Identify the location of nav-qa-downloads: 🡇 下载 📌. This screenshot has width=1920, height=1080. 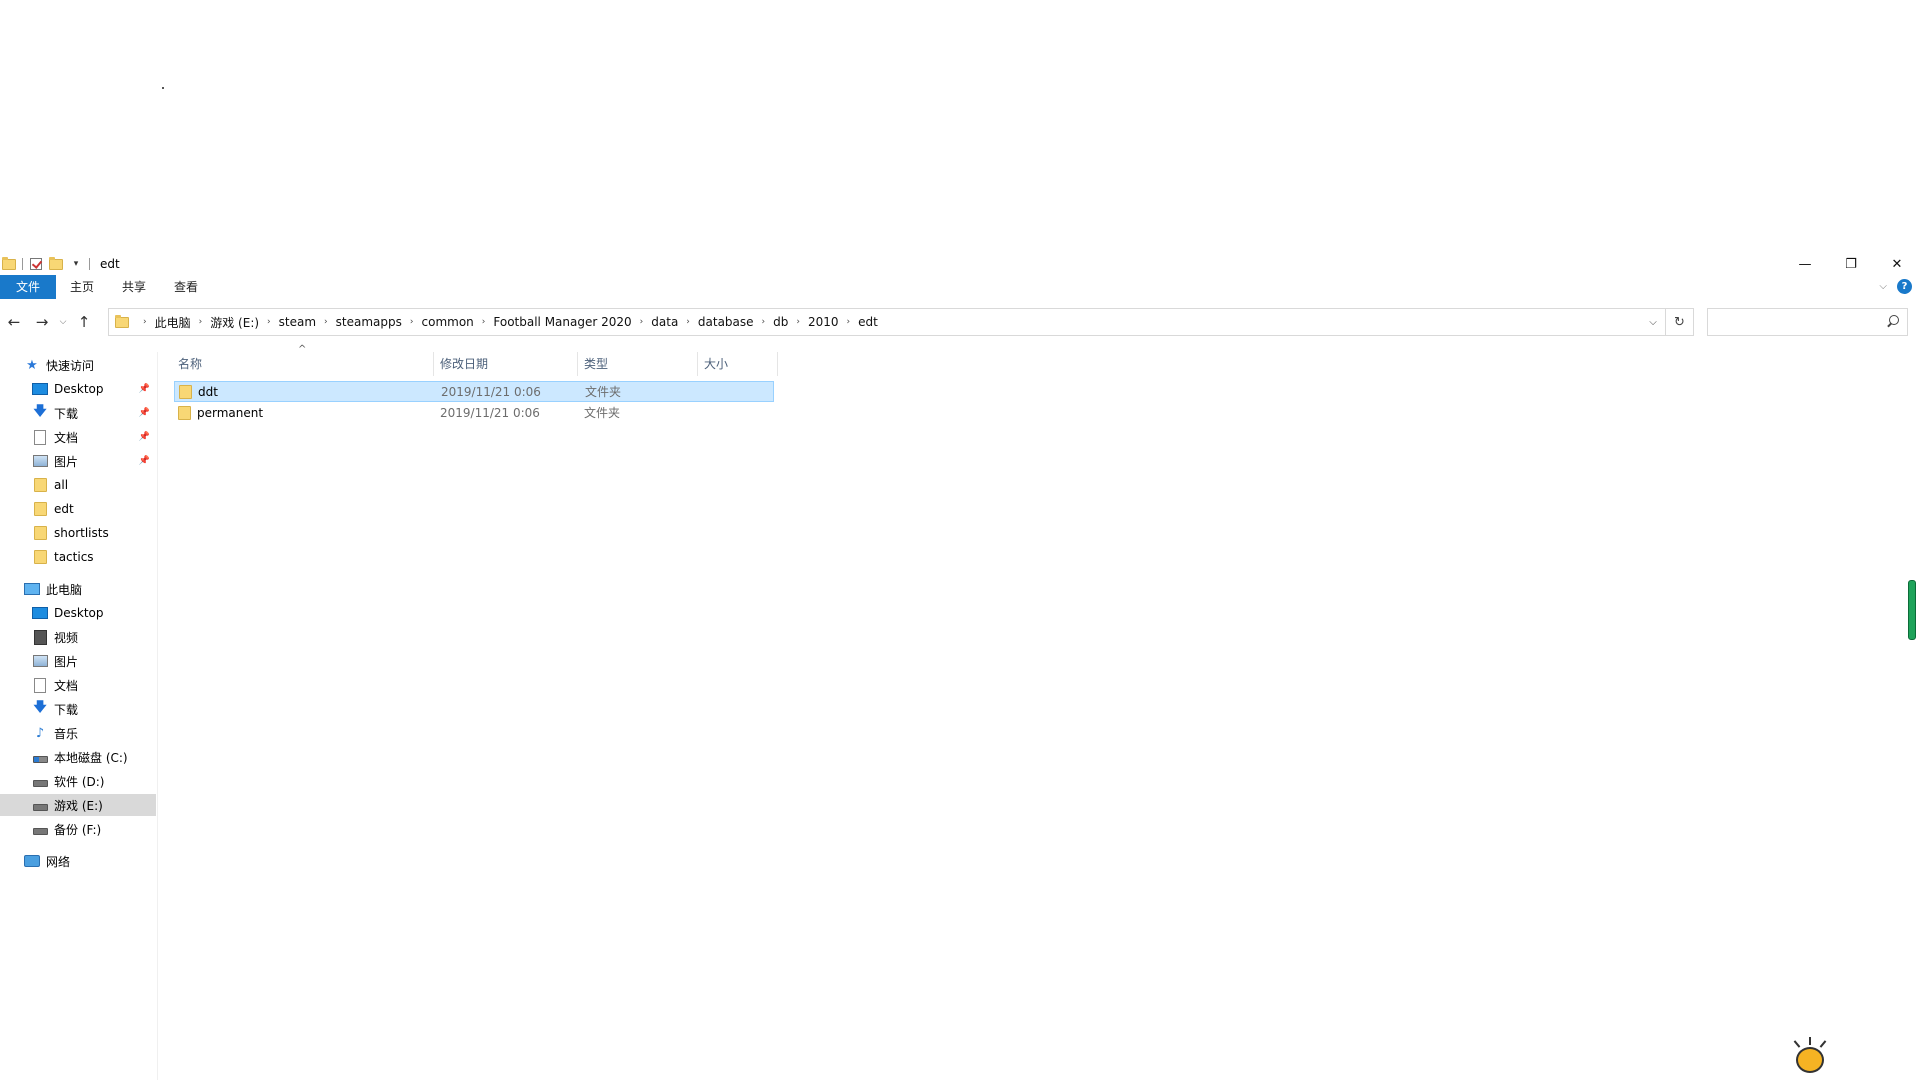
(78, 413).